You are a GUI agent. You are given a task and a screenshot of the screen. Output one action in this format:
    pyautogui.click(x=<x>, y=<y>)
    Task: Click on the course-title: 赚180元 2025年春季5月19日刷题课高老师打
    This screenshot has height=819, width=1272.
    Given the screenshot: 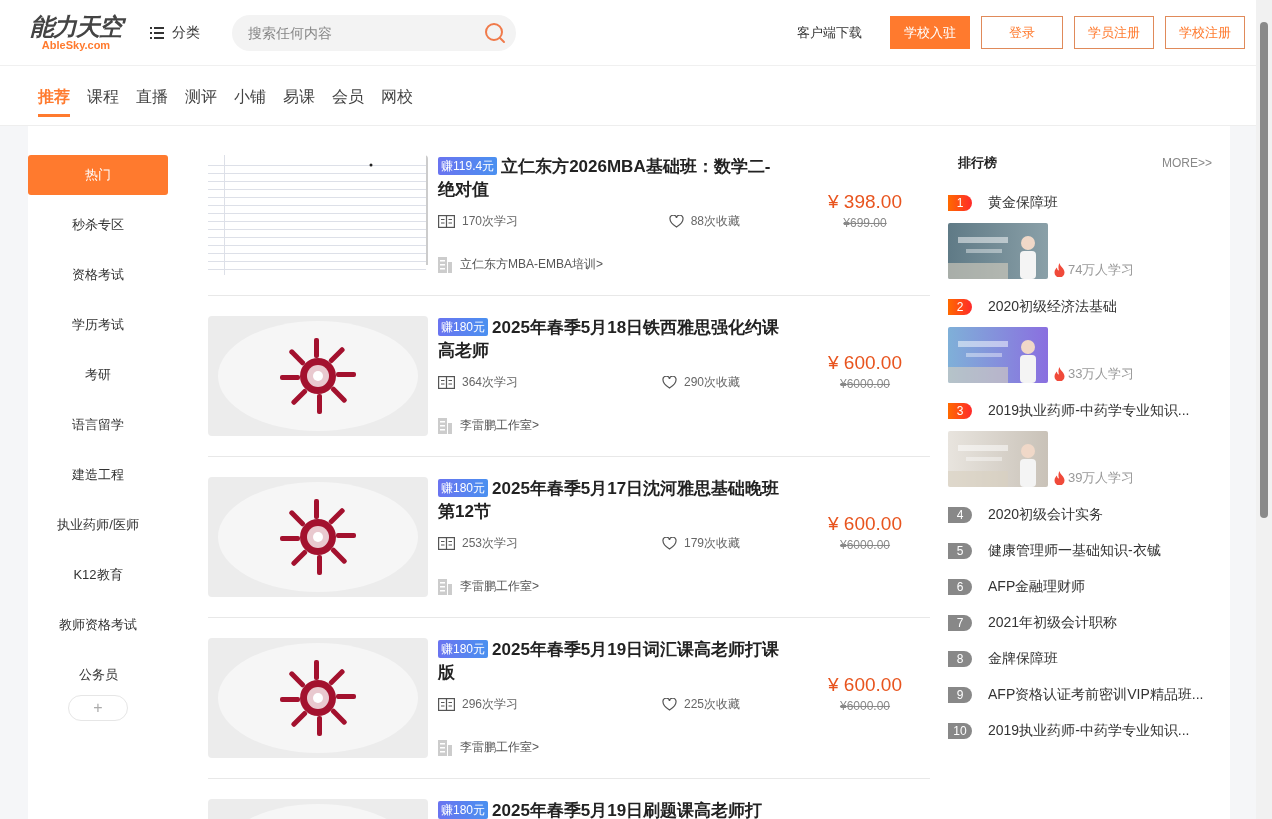 What is the action you would take?
    pyautogui.click(x=610, y=809)
    